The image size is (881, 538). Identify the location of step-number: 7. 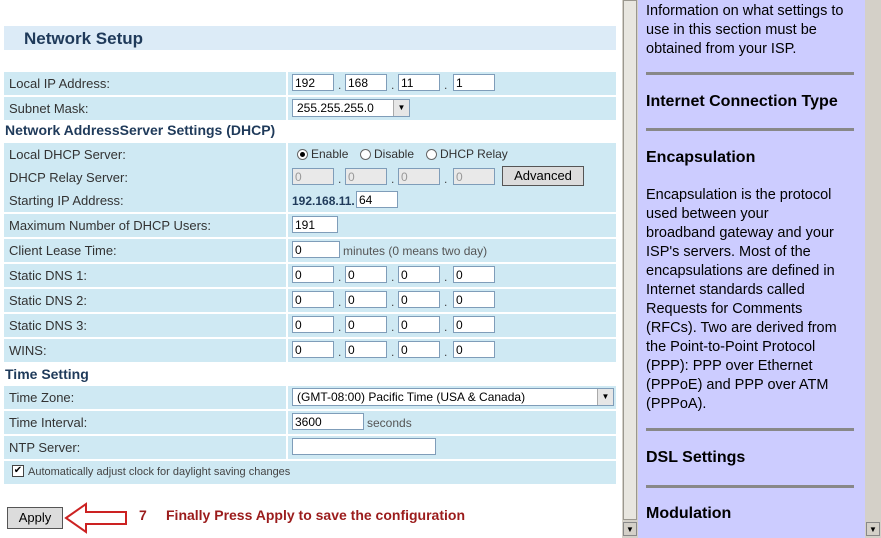
(143, 515).